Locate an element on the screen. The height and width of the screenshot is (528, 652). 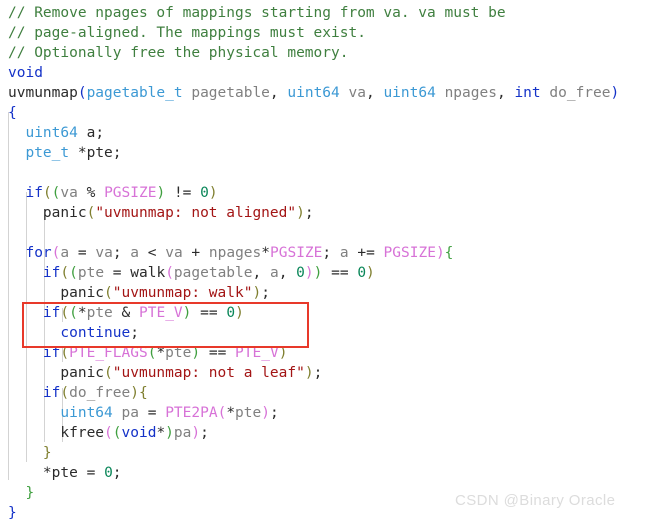
code-line: uint64 a; is located at coordinates (326, 133).